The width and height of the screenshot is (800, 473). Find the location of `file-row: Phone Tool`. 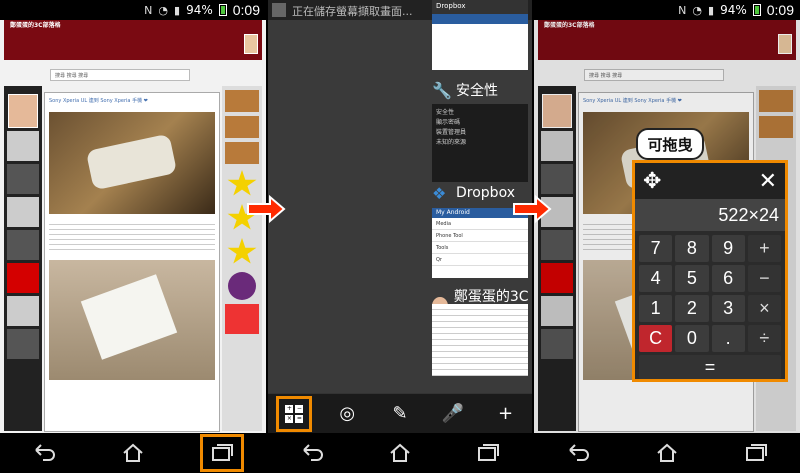

file-row: Phone Tool is located at coordinates (480, 236).